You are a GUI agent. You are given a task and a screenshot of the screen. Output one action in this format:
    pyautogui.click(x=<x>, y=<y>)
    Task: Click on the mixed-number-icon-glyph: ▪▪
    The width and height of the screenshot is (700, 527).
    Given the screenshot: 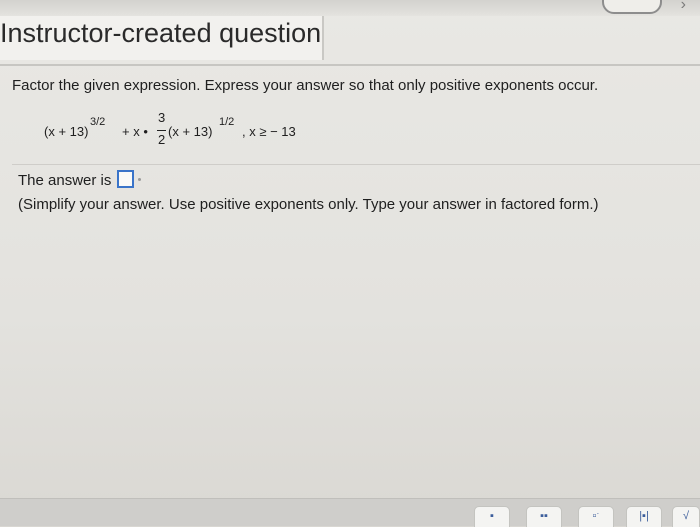 What is the action you would take?
    pyautogui.click(x=544, y=516)
    